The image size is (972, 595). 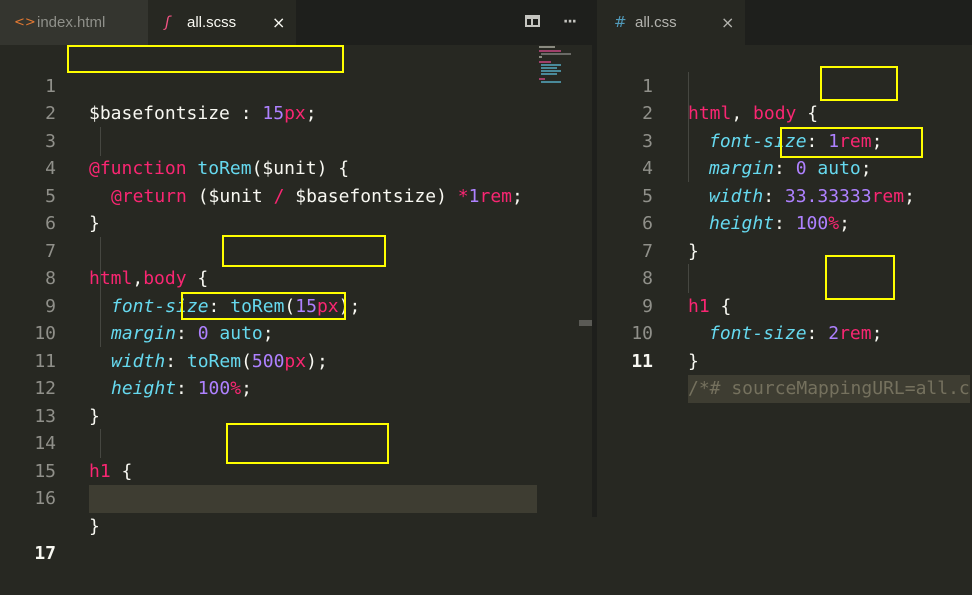 I want to click on code-line: 3 @function toRem($unit) {, so click(x=268, y=140).